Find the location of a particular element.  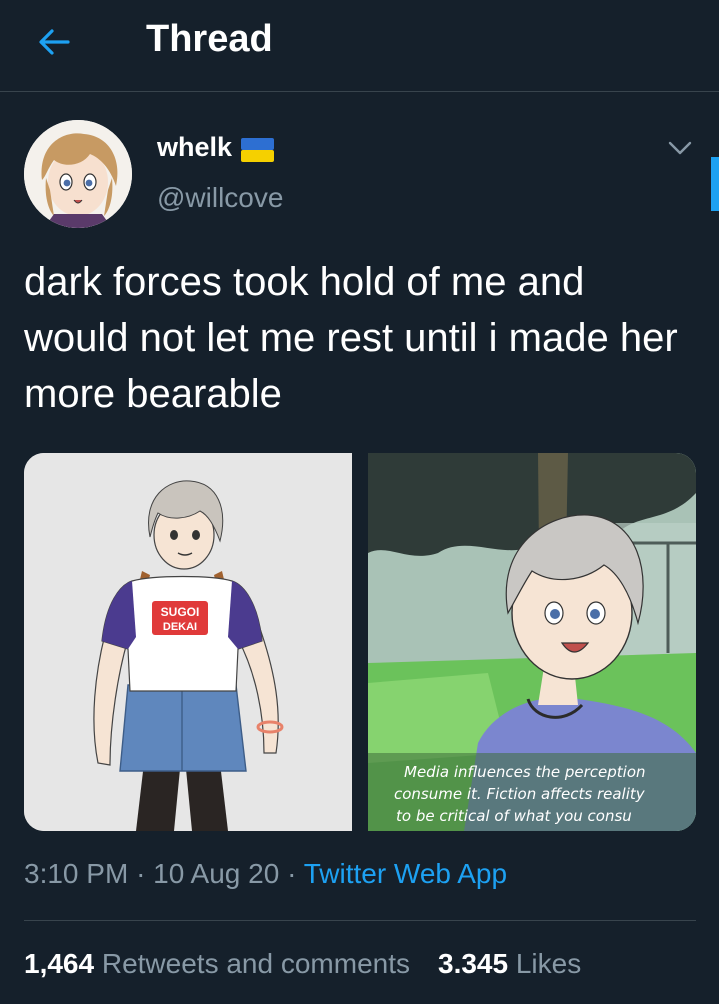

shirt-text-line2: DEKAI is located at coordinates (180, 627).